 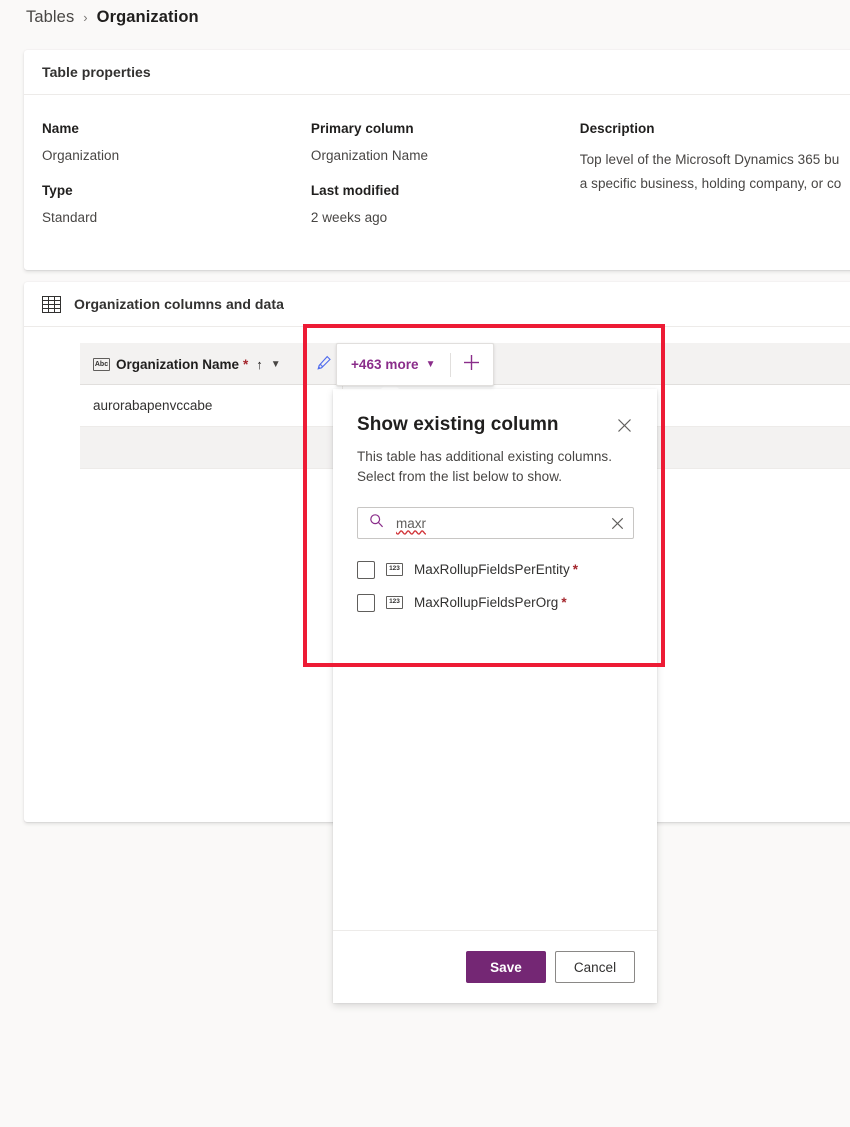 I want to click on plus-icon, so click(x=471, y=365).